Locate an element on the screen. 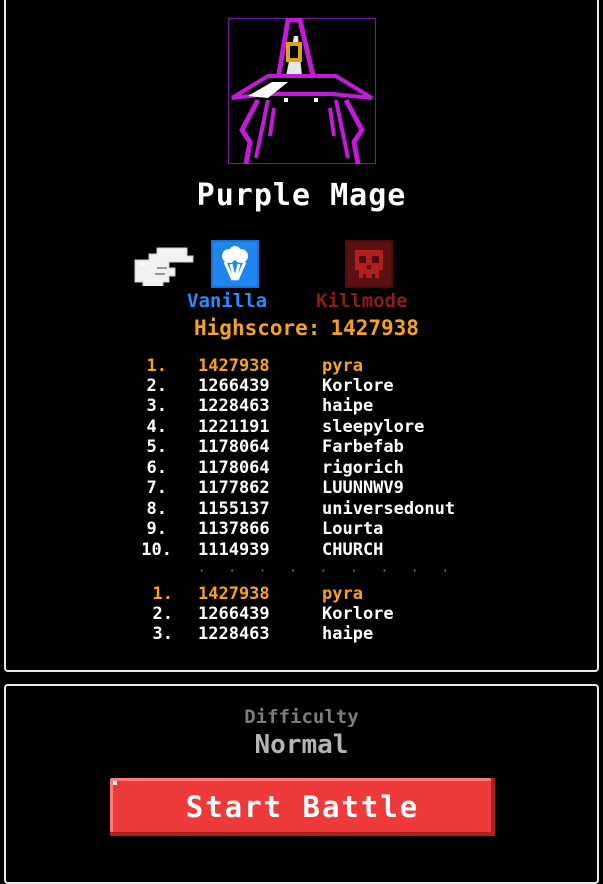 This screenshot has width=603, height=884. player-name: Lourta is located at coordinates (353, 529).